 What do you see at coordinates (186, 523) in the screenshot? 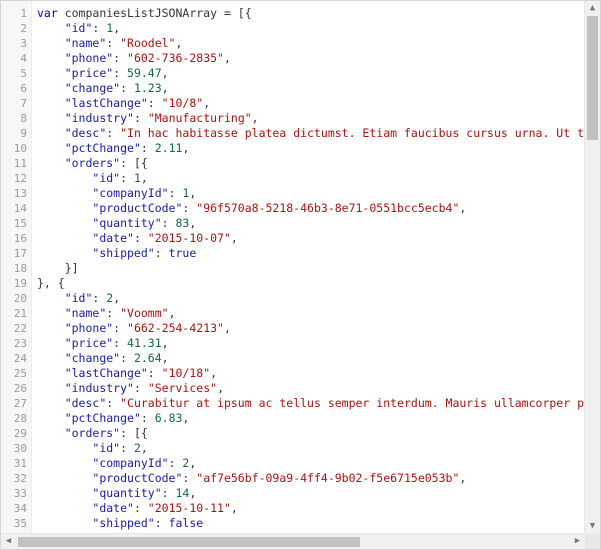
I see `code-token: false` at bounding box center [186, 523].